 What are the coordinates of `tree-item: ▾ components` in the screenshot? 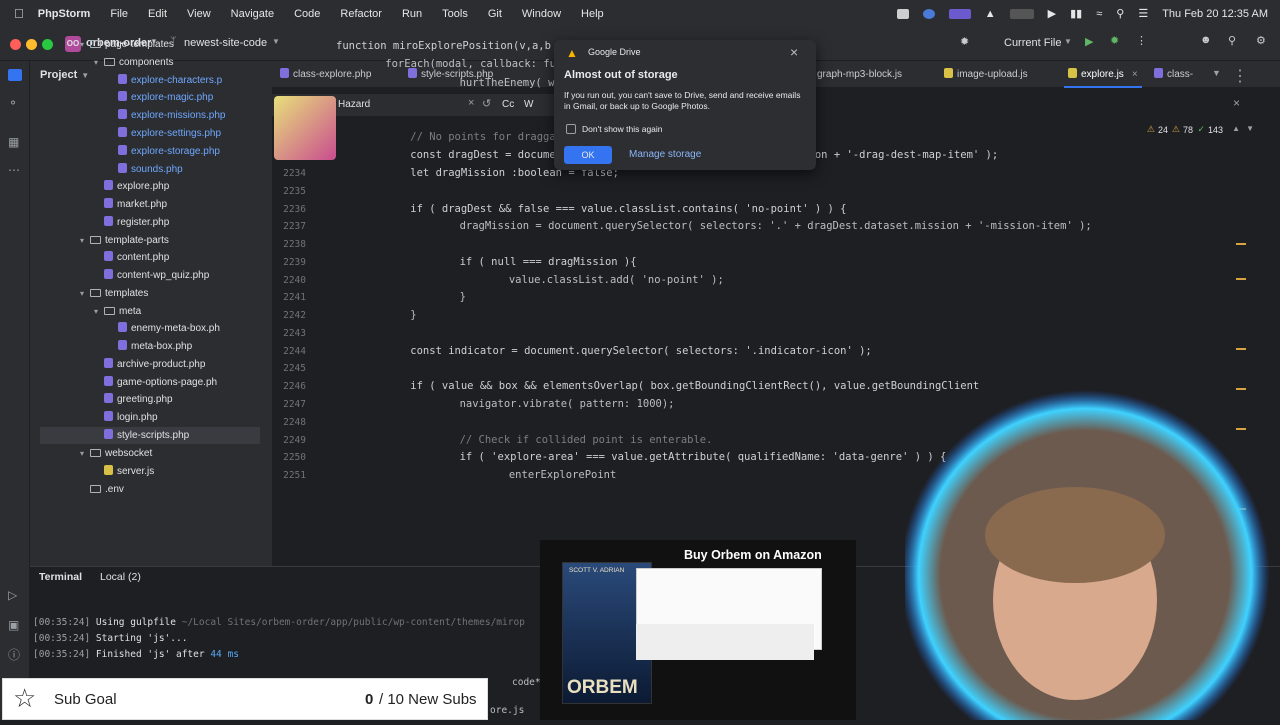 It's located at (133, 62).